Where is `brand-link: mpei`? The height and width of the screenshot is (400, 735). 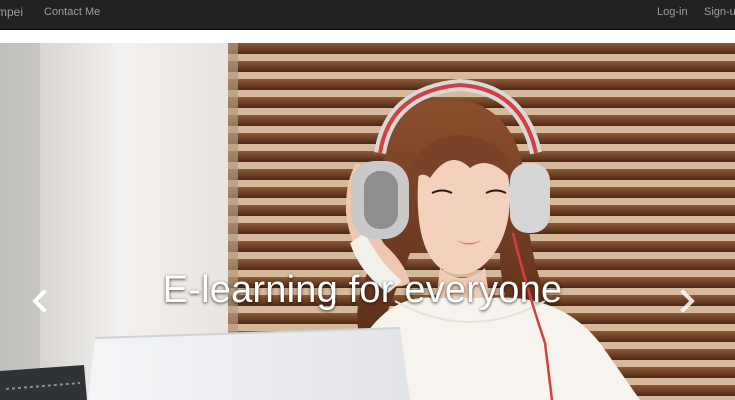 brand-link: mpei is located at coordinates (11, 12).